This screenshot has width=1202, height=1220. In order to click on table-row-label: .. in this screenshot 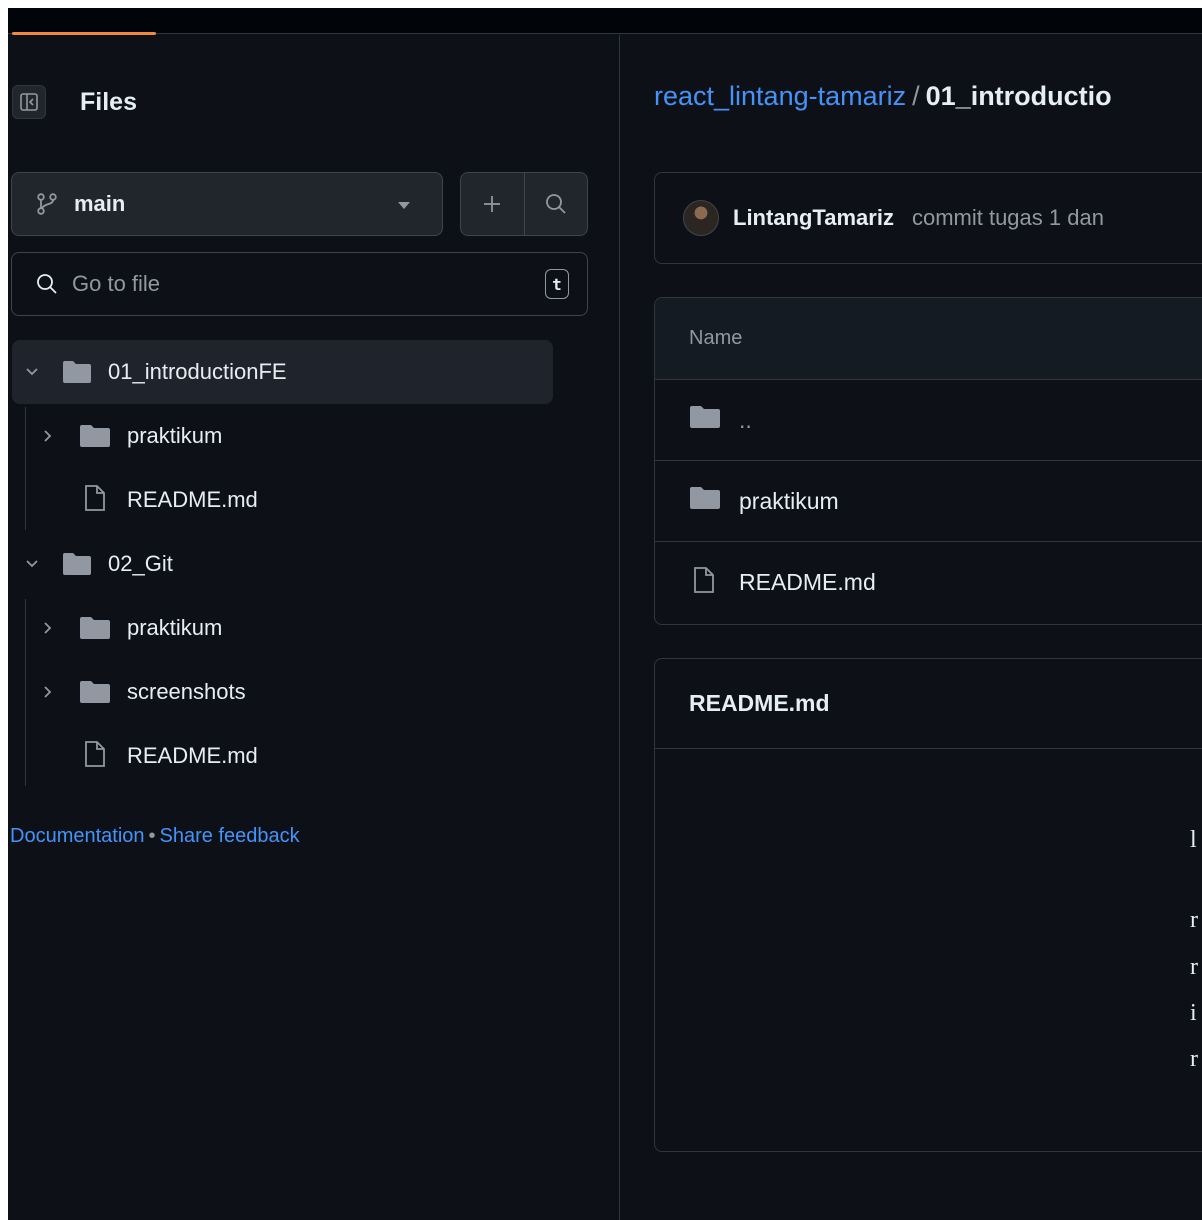, I will do `click(745, 419)`.